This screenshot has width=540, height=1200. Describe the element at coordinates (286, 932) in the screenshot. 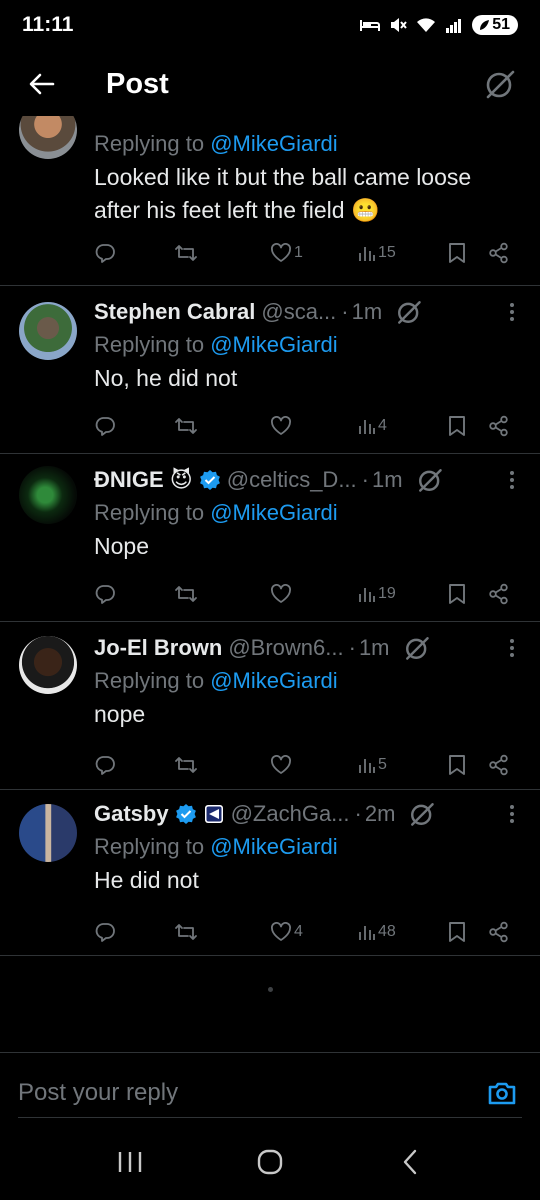

I see `like-button: 4` at that location.